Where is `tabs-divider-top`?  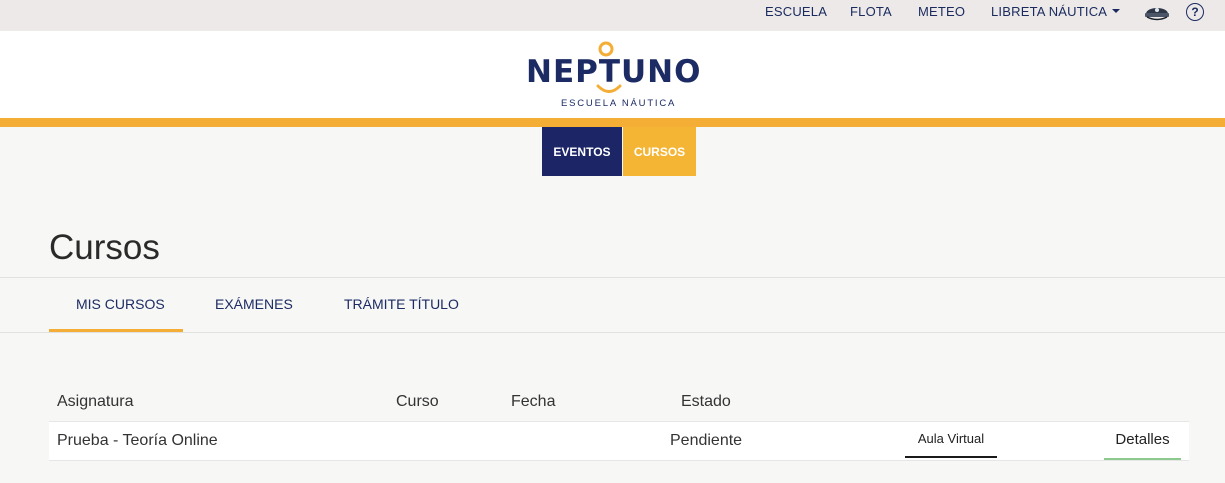
tabs-divider-top is located at coordinates (612, 277).